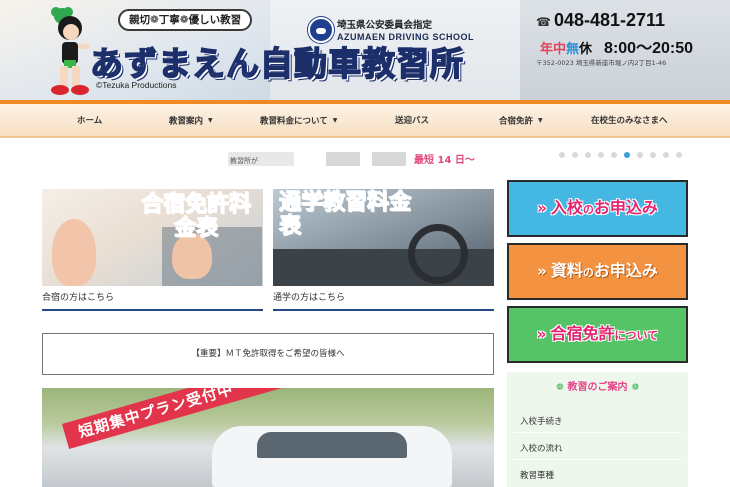 The image size is (730, 487). Describe the element at coordinates (553, 49) in the screenshot. I see `closed-label: 年中` at that location.